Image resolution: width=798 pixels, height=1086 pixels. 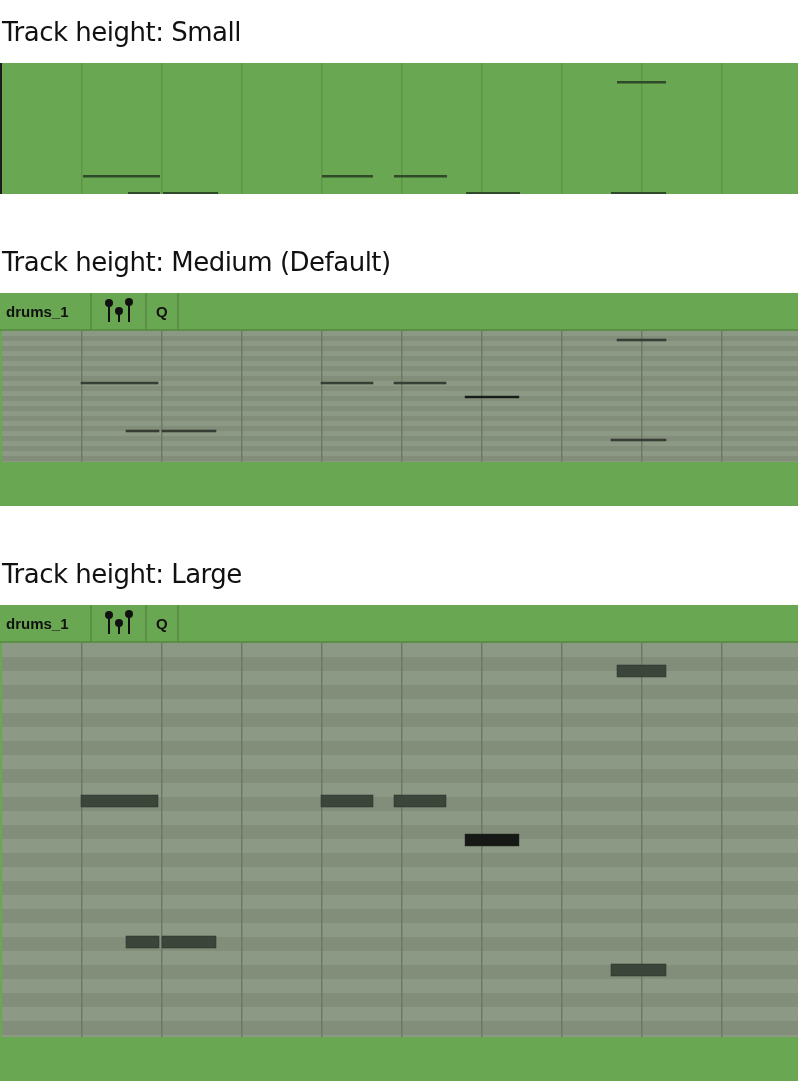 What do you see at coordinates (122, 32) in the screenshot?
I see `section-heading: Track height: Small` at bounding box center [122, 32].